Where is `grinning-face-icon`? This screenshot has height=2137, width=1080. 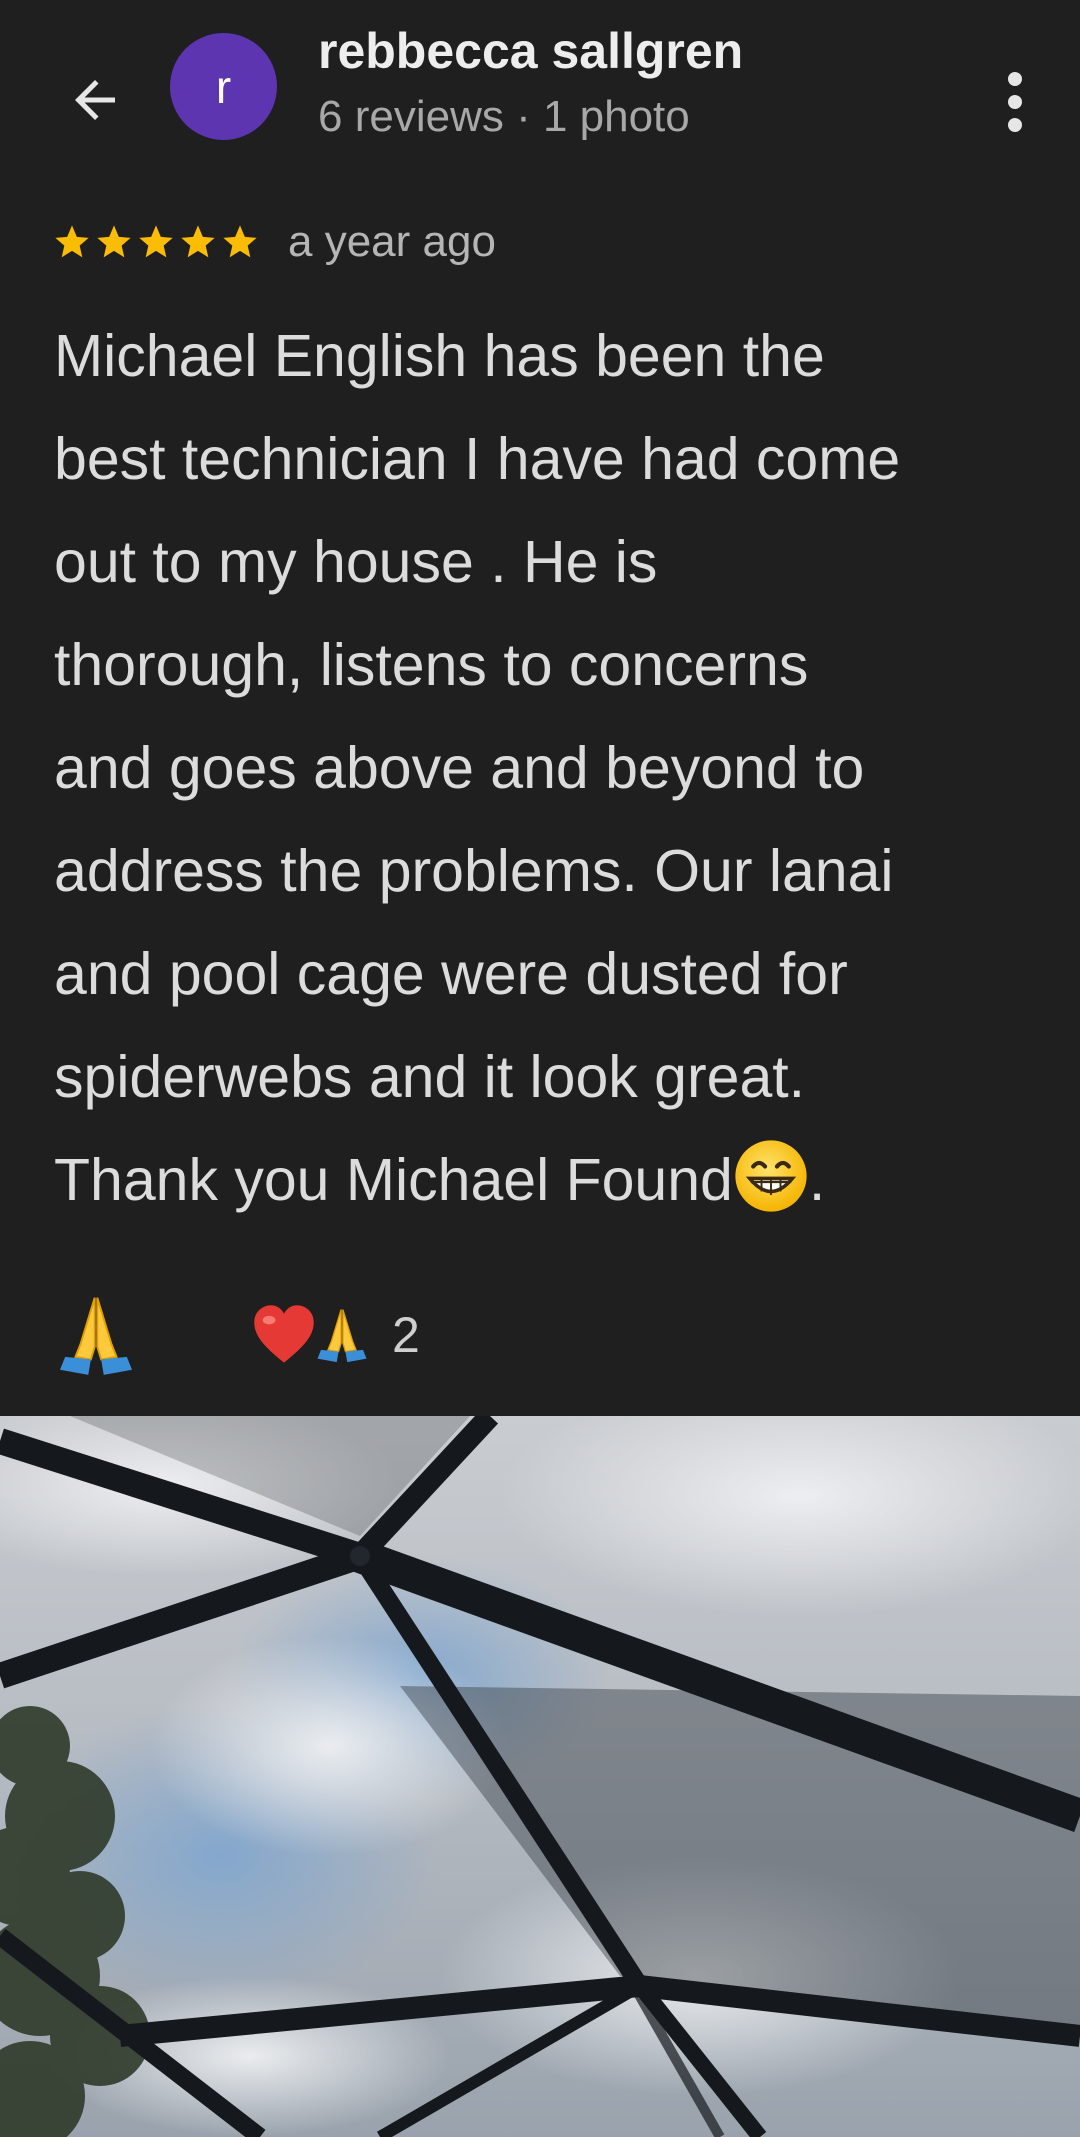
grinning-face-icon is located at coordinates (771, 1176).